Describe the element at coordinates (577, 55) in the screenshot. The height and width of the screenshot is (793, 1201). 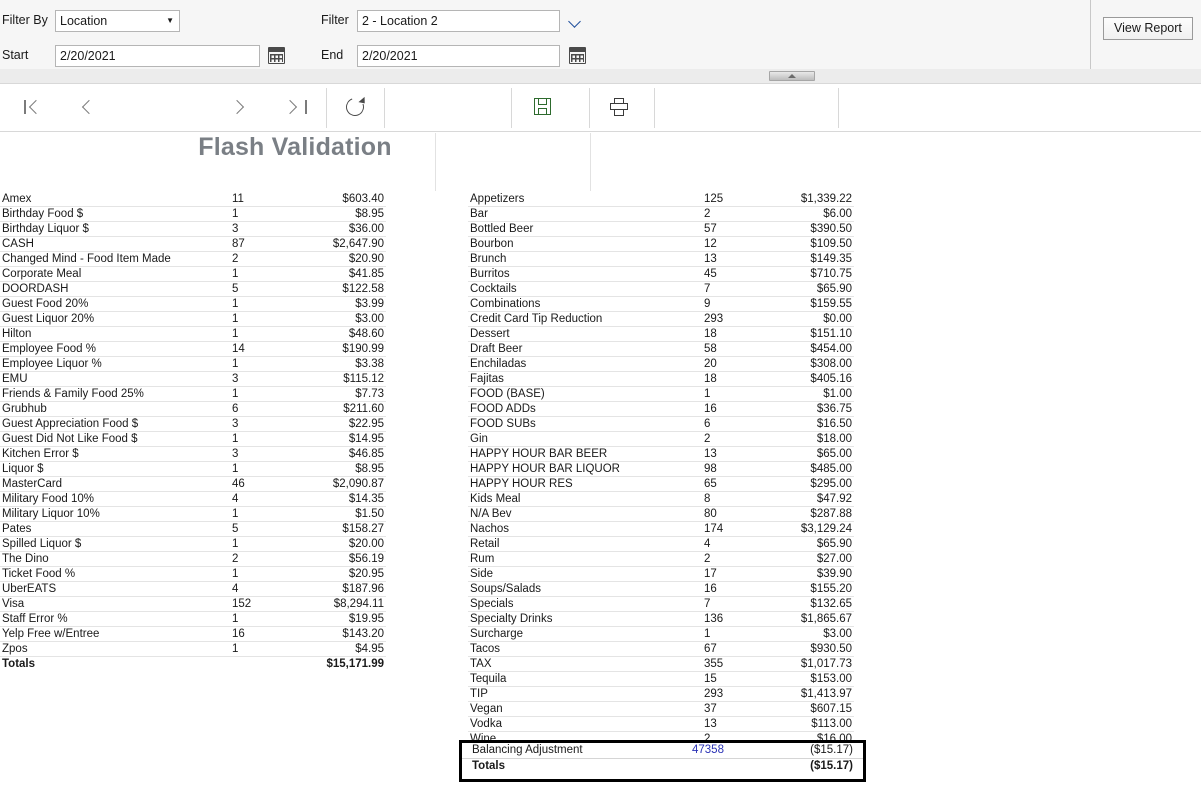
I see `end-calendar-icon` at that location.